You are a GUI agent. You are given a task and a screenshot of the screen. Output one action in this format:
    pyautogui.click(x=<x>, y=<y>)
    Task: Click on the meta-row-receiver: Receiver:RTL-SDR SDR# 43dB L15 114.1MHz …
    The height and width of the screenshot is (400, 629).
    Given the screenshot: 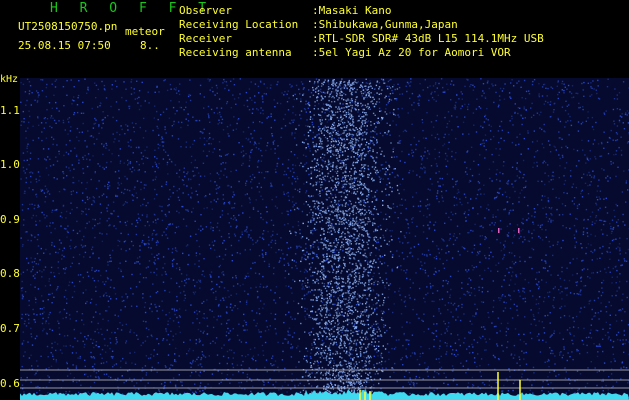 What is the action you would take?
    pyautogui.click(x=361, y=38)
    